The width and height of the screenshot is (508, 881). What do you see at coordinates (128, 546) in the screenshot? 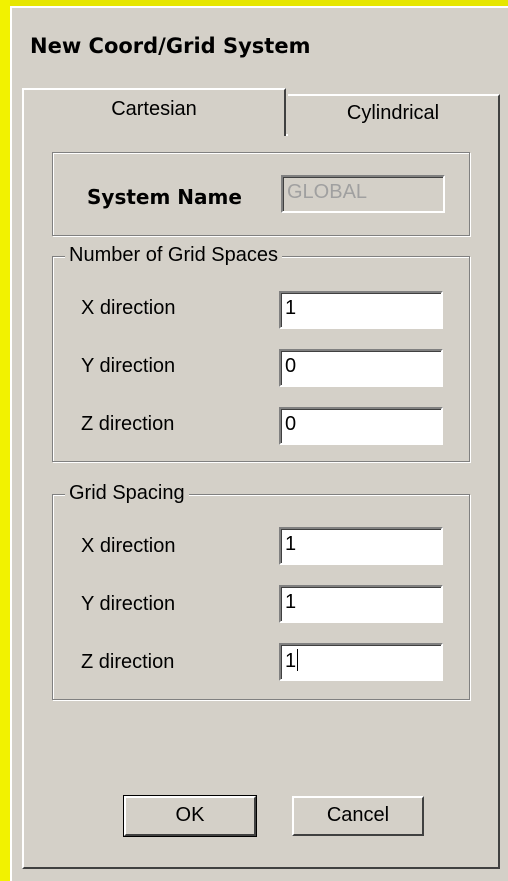
I see `grid-spacing-x-label: X direction` at bounding box center [128, 546].